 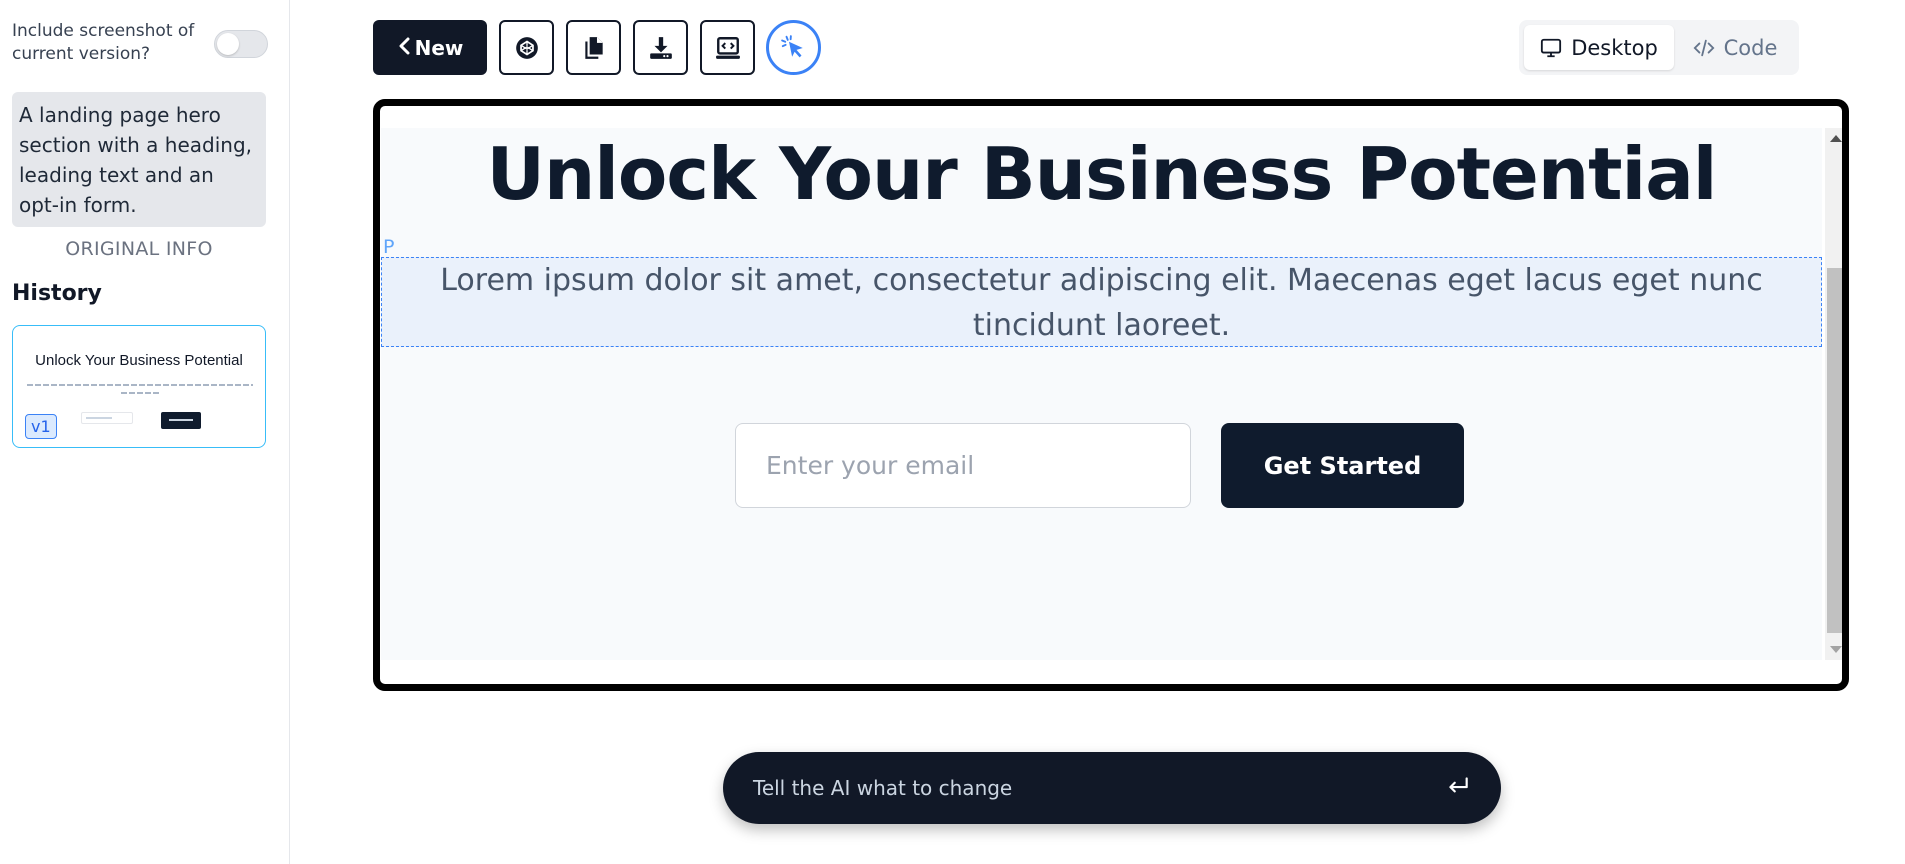 What do you see at coordinates (57, 293) in the screenshot?
I see `history-title: History` at bounding box center [57, 293].